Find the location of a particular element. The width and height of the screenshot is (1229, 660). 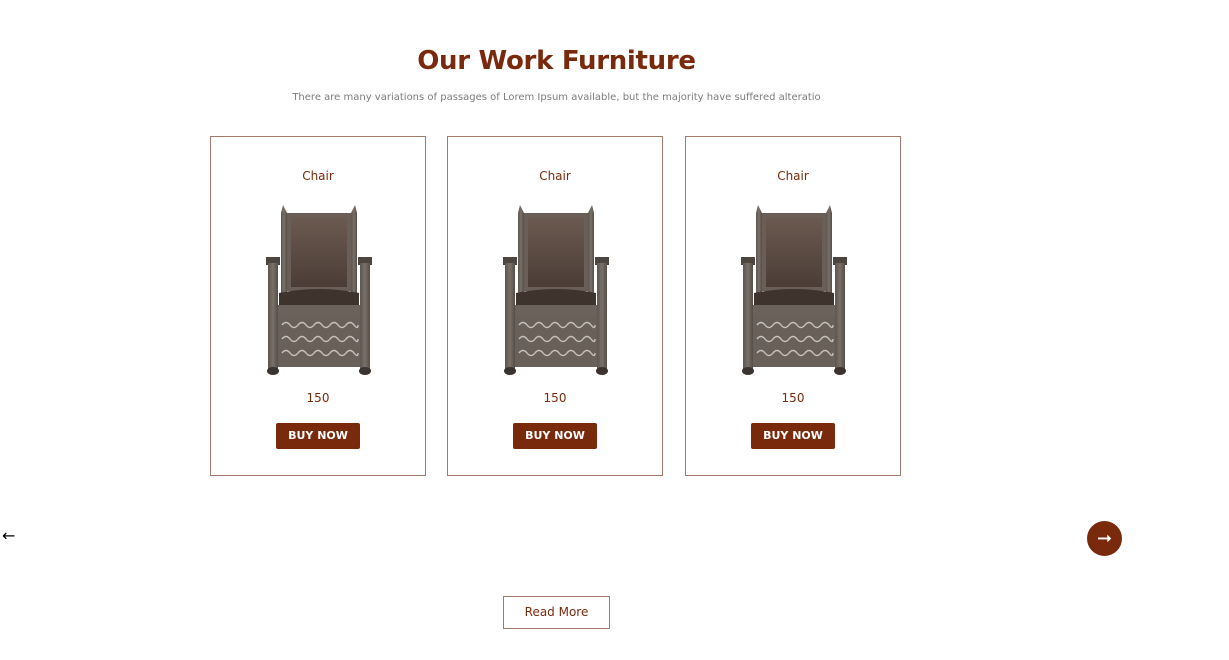

arrow-left-icon: ← is located at coordinates (8, 536).